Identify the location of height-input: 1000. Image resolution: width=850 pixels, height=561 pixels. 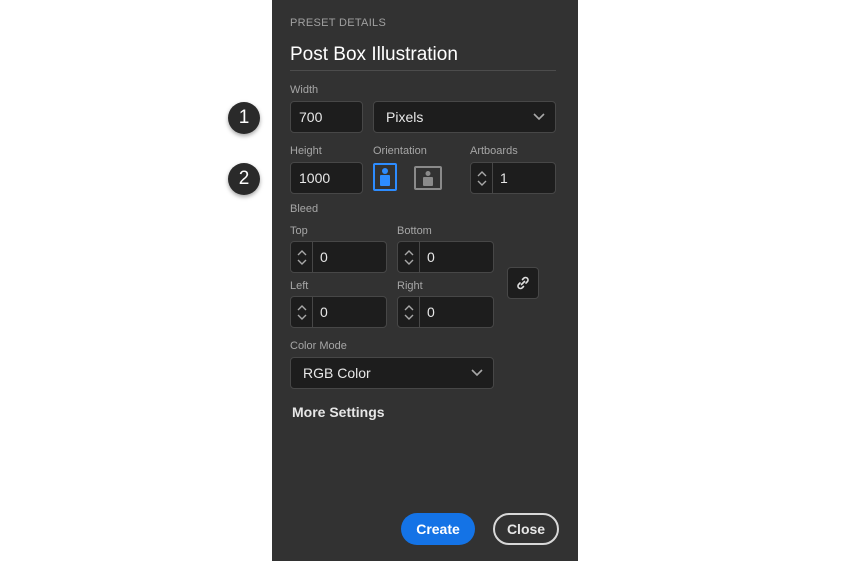
(326, 178).